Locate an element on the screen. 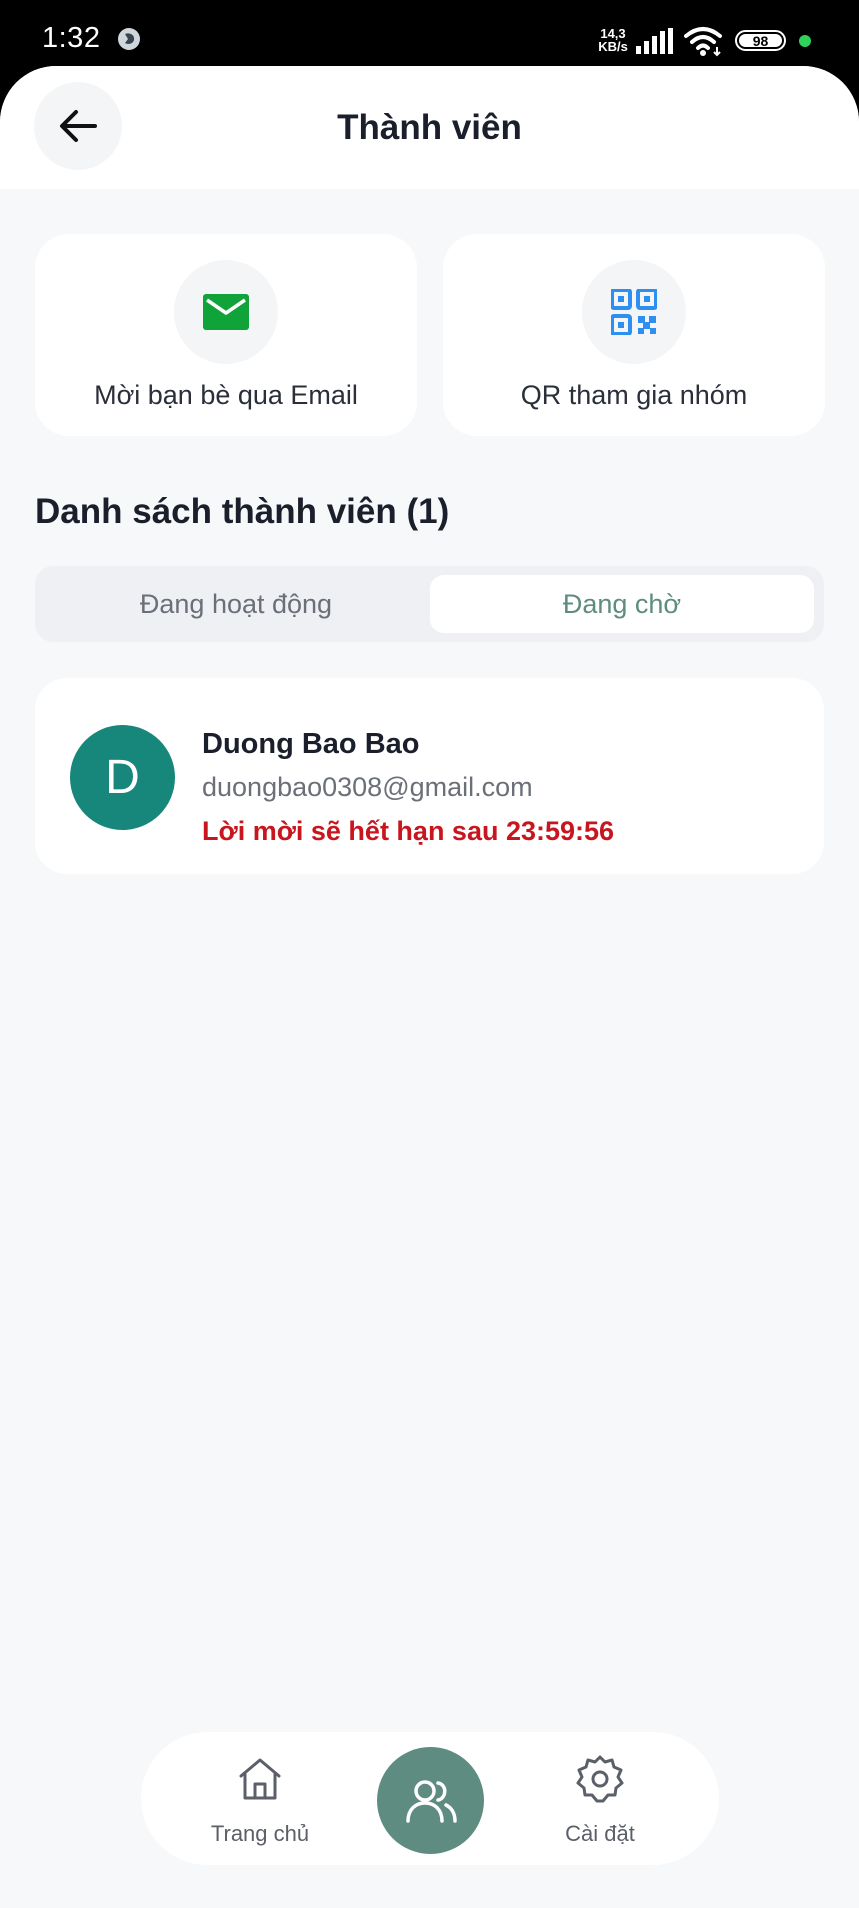  member-status-tabs: Đang hoạt động Đang chờ is located at coordinates (429, 604).